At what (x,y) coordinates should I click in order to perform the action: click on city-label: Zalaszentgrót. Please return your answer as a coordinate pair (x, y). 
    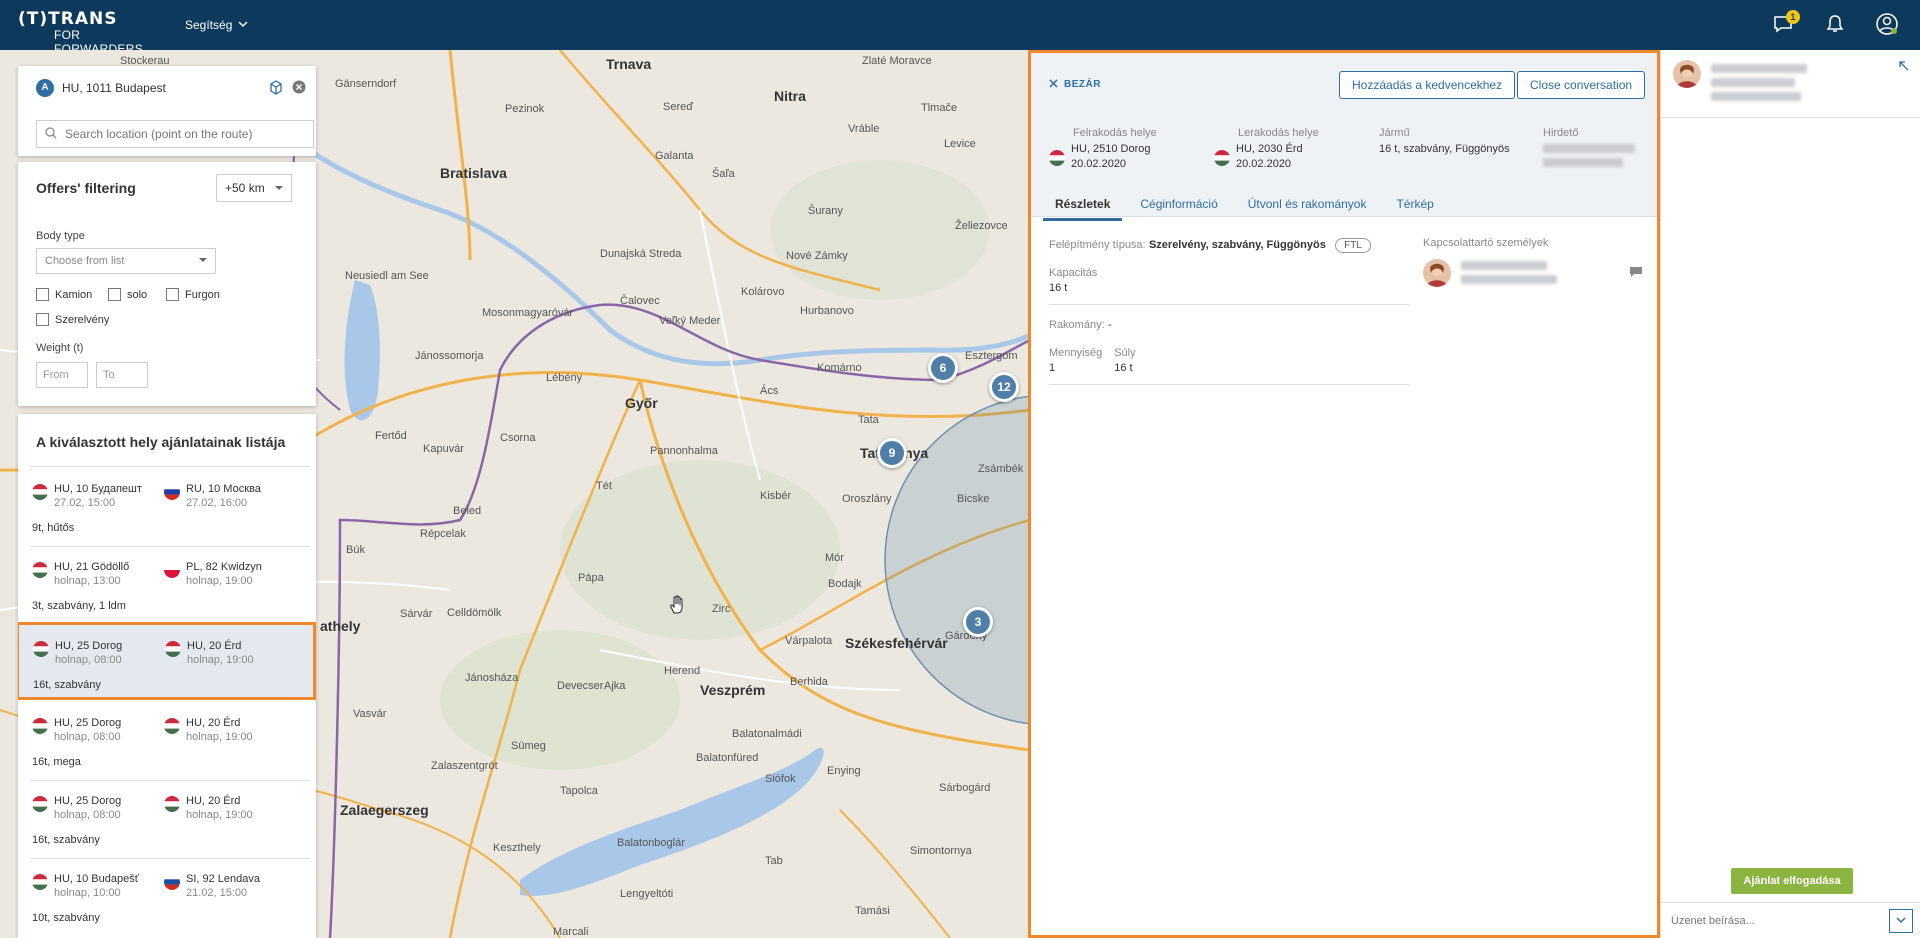
    Looking at the image, I should click on (464, 766).